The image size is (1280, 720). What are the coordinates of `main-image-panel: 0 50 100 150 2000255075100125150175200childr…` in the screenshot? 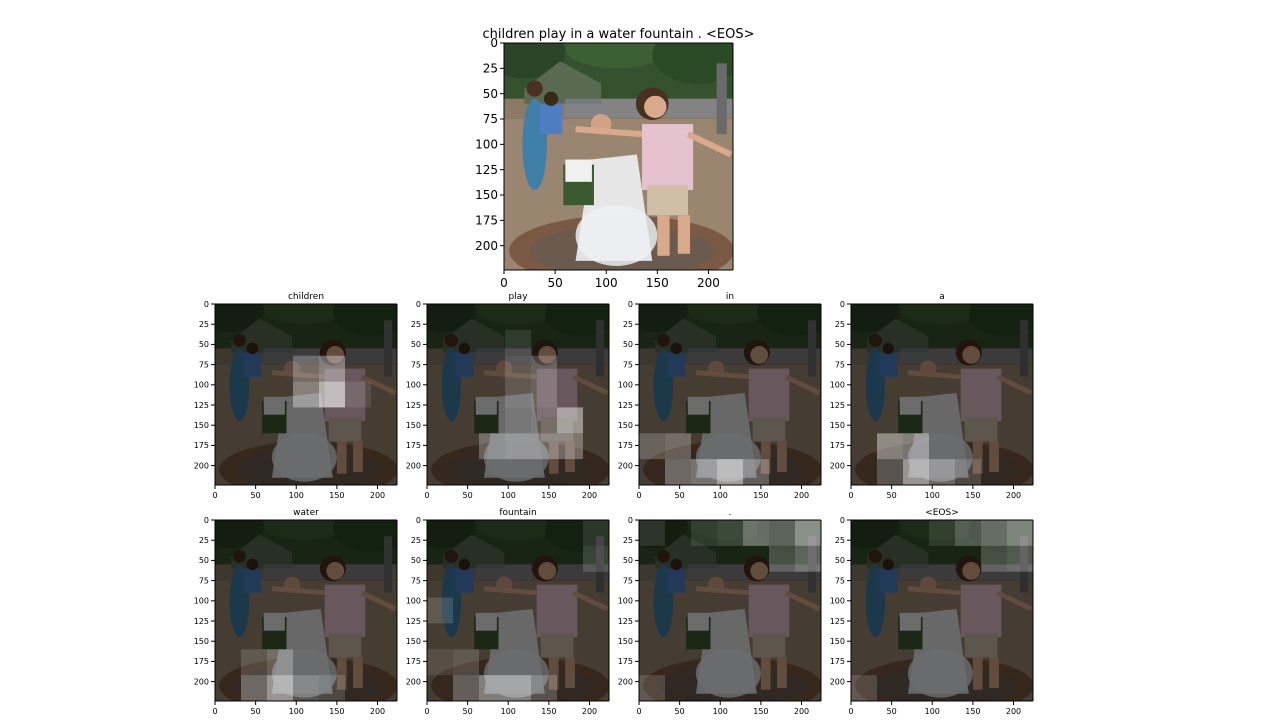 It's located at (614, 158).